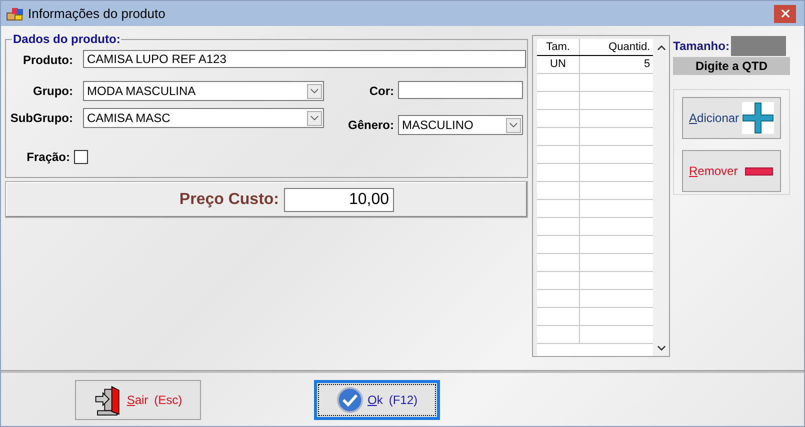 The height and width of the screenshot is (427, 805). I want to click on price-field: 10,00, so click(339, 200).